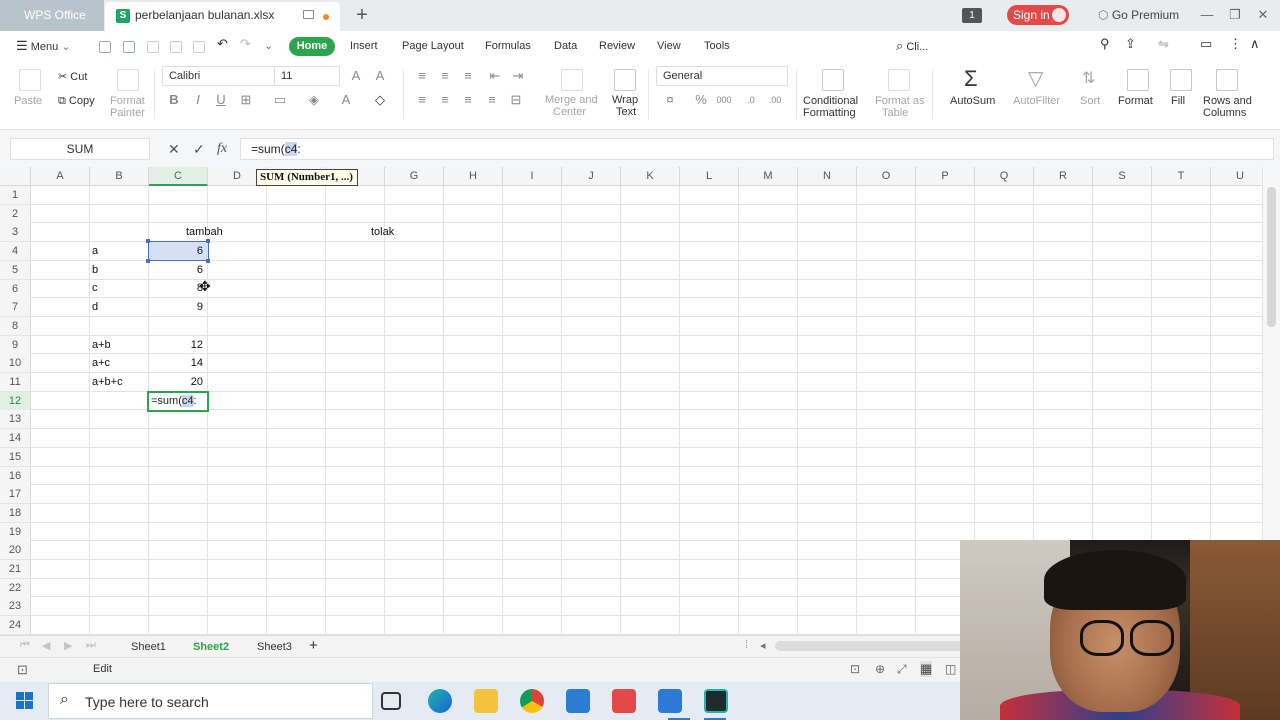 The height and width of the screenshot is (720, 1280). What do you see at coordinates (492, 100) in the screenshot?
I see `justify-icon: ≡` at bounding box center [492, 100].